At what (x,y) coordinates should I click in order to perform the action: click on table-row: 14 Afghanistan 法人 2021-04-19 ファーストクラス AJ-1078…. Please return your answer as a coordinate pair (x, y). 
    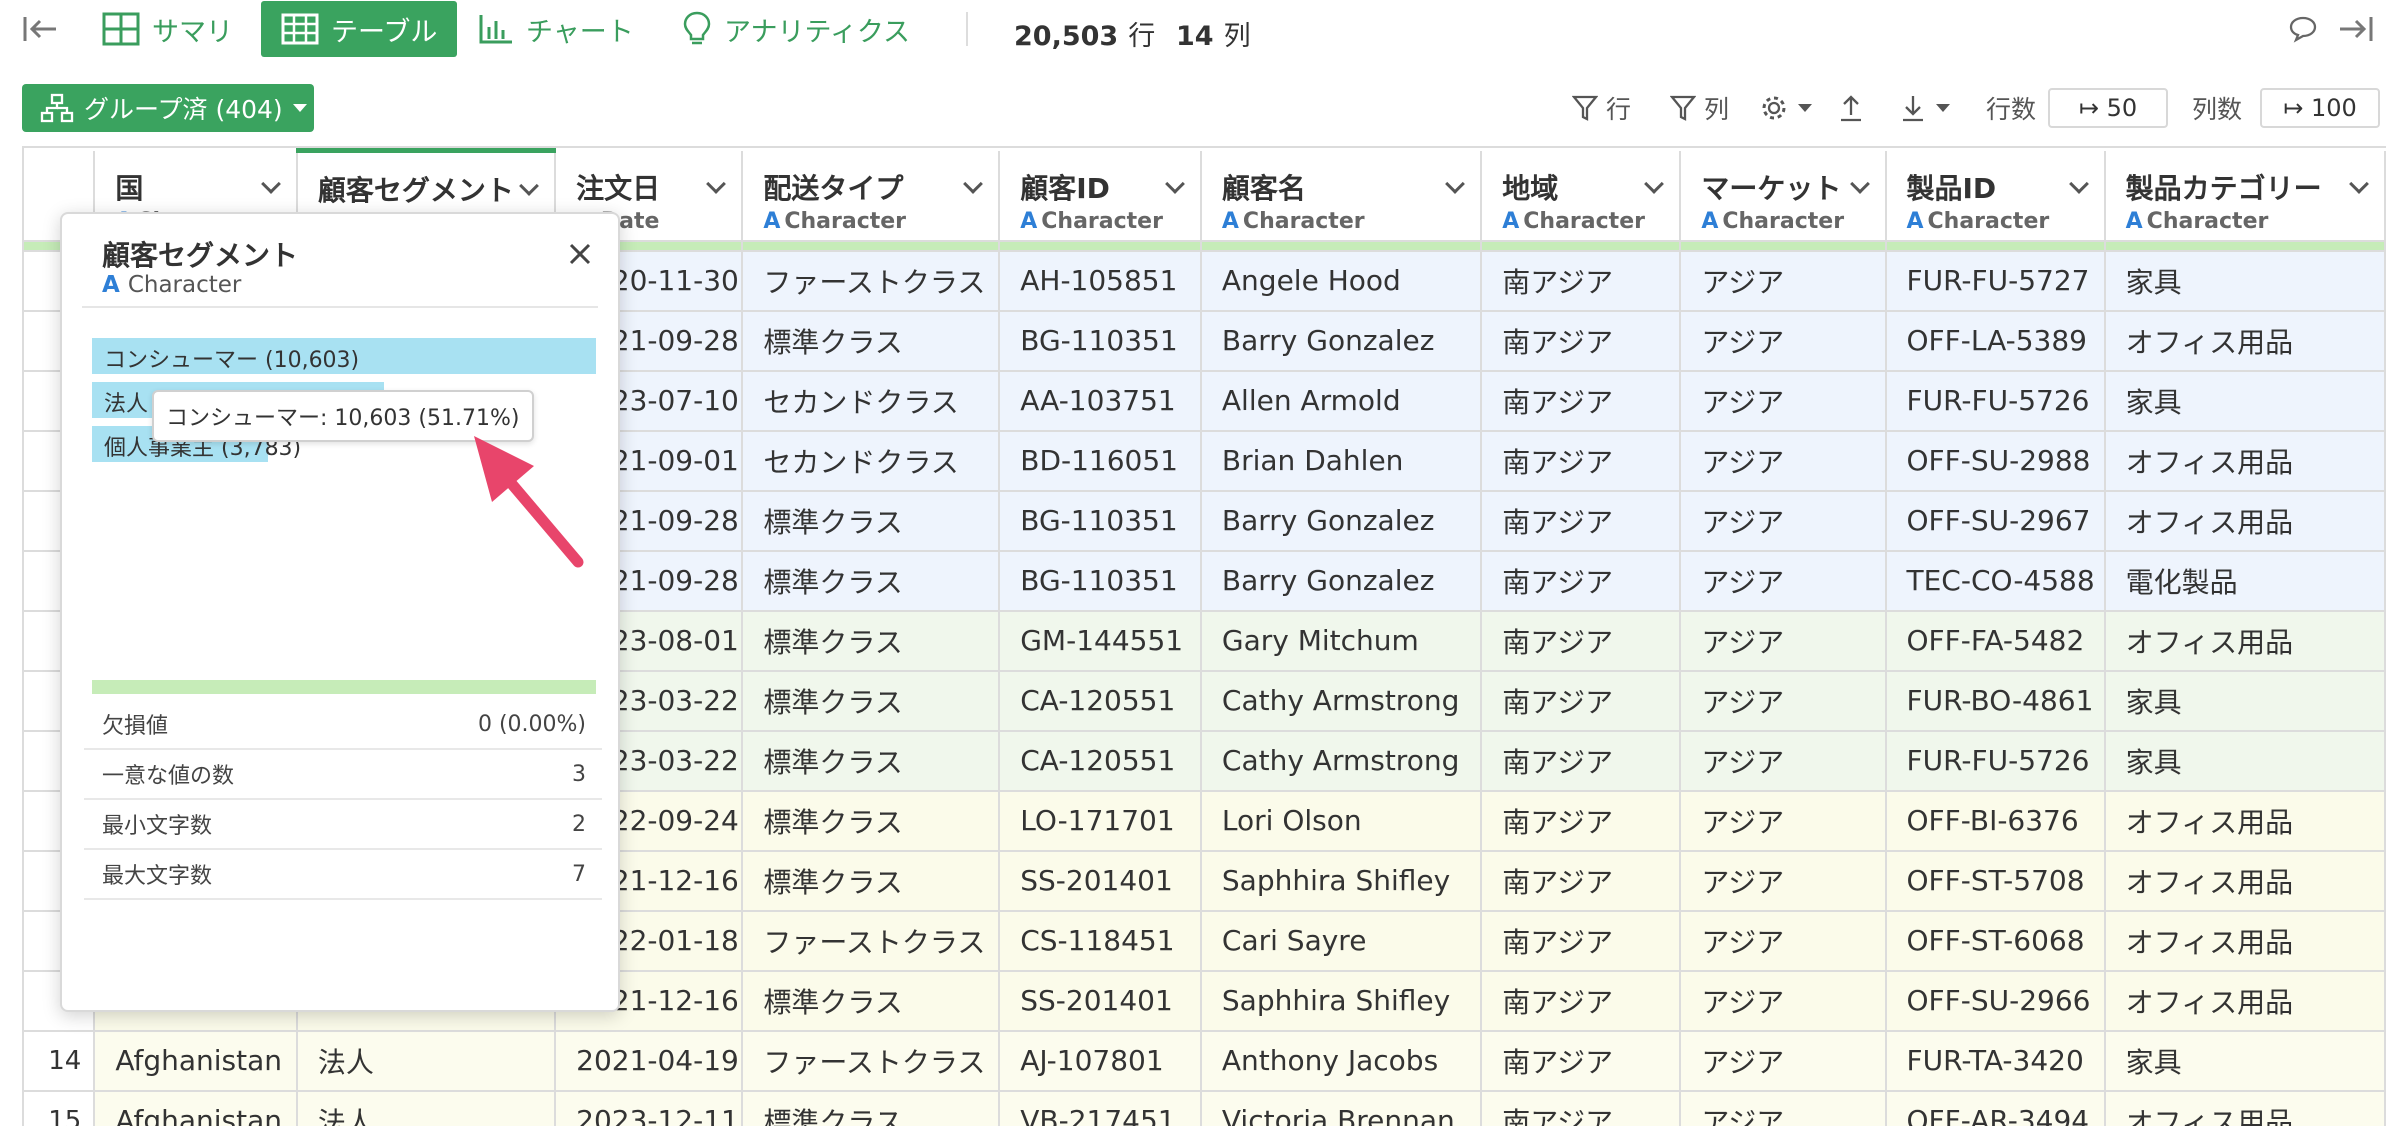
    Looking at the image, I should click on (1205, 1061).